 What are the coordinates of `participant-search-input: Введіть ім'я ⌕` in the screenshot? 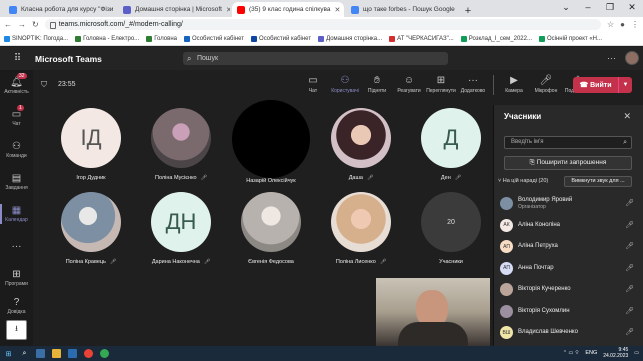 It's located at (568, 142).